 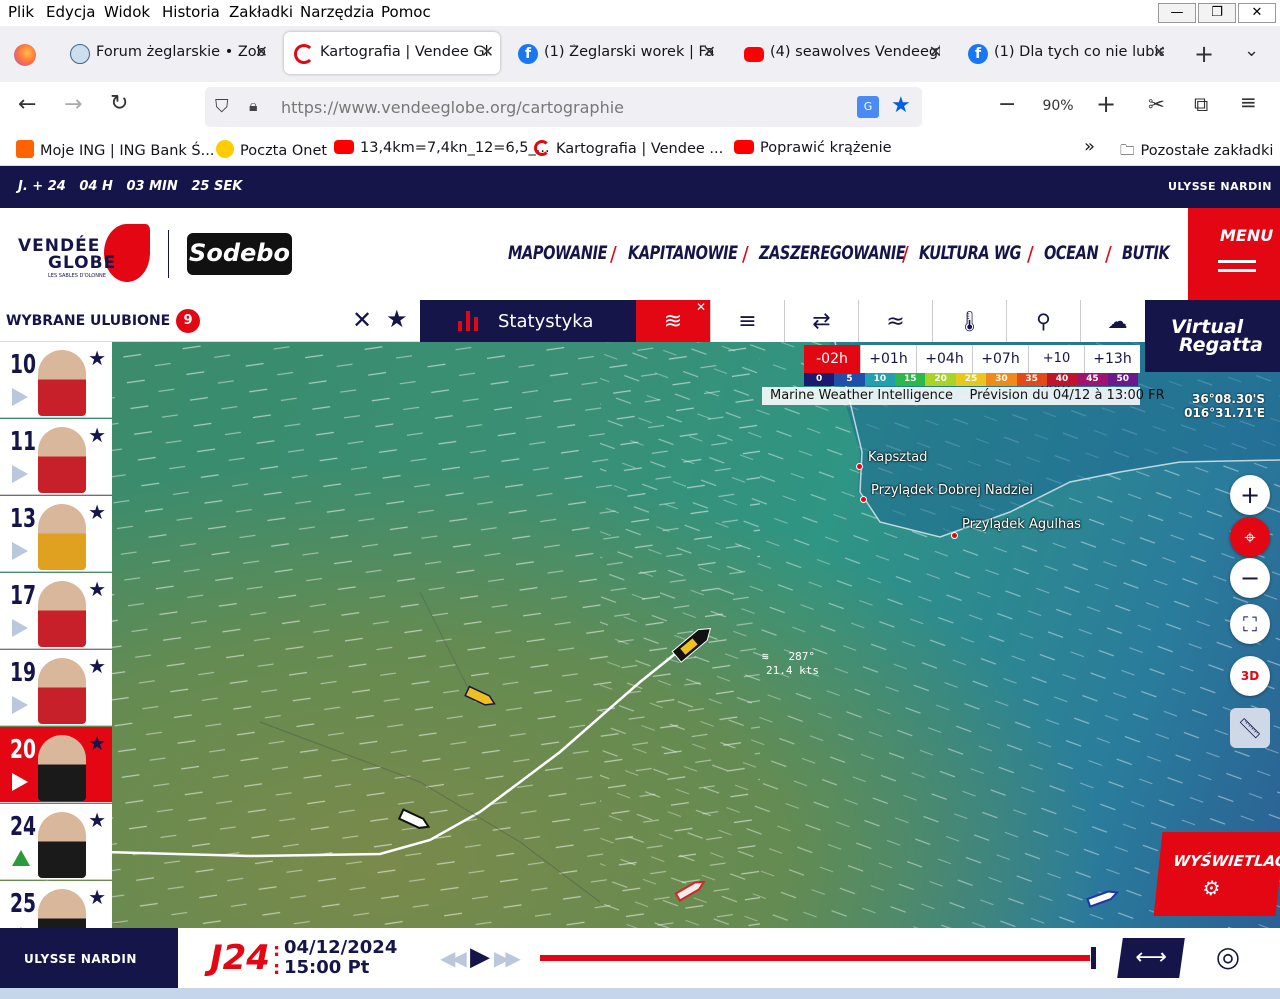 I want to click on vendee-globe-logo: VENDÉE GLOBE LES SABLES D'OLONNE, so click(x=85, y=254).